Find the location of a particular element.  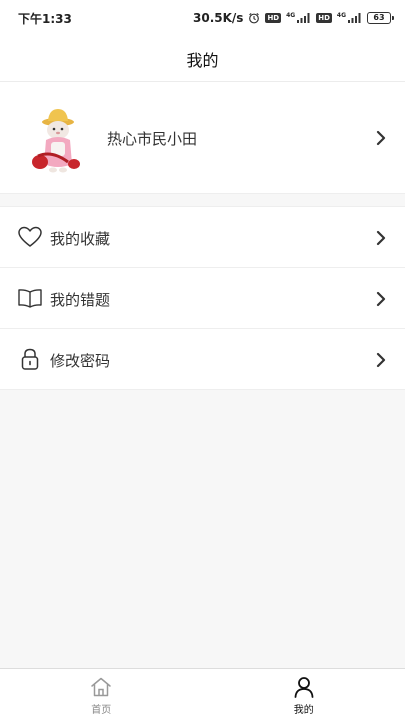

menu-item-wrong-questions: 我的错题 is located at coordinates (202, 298).